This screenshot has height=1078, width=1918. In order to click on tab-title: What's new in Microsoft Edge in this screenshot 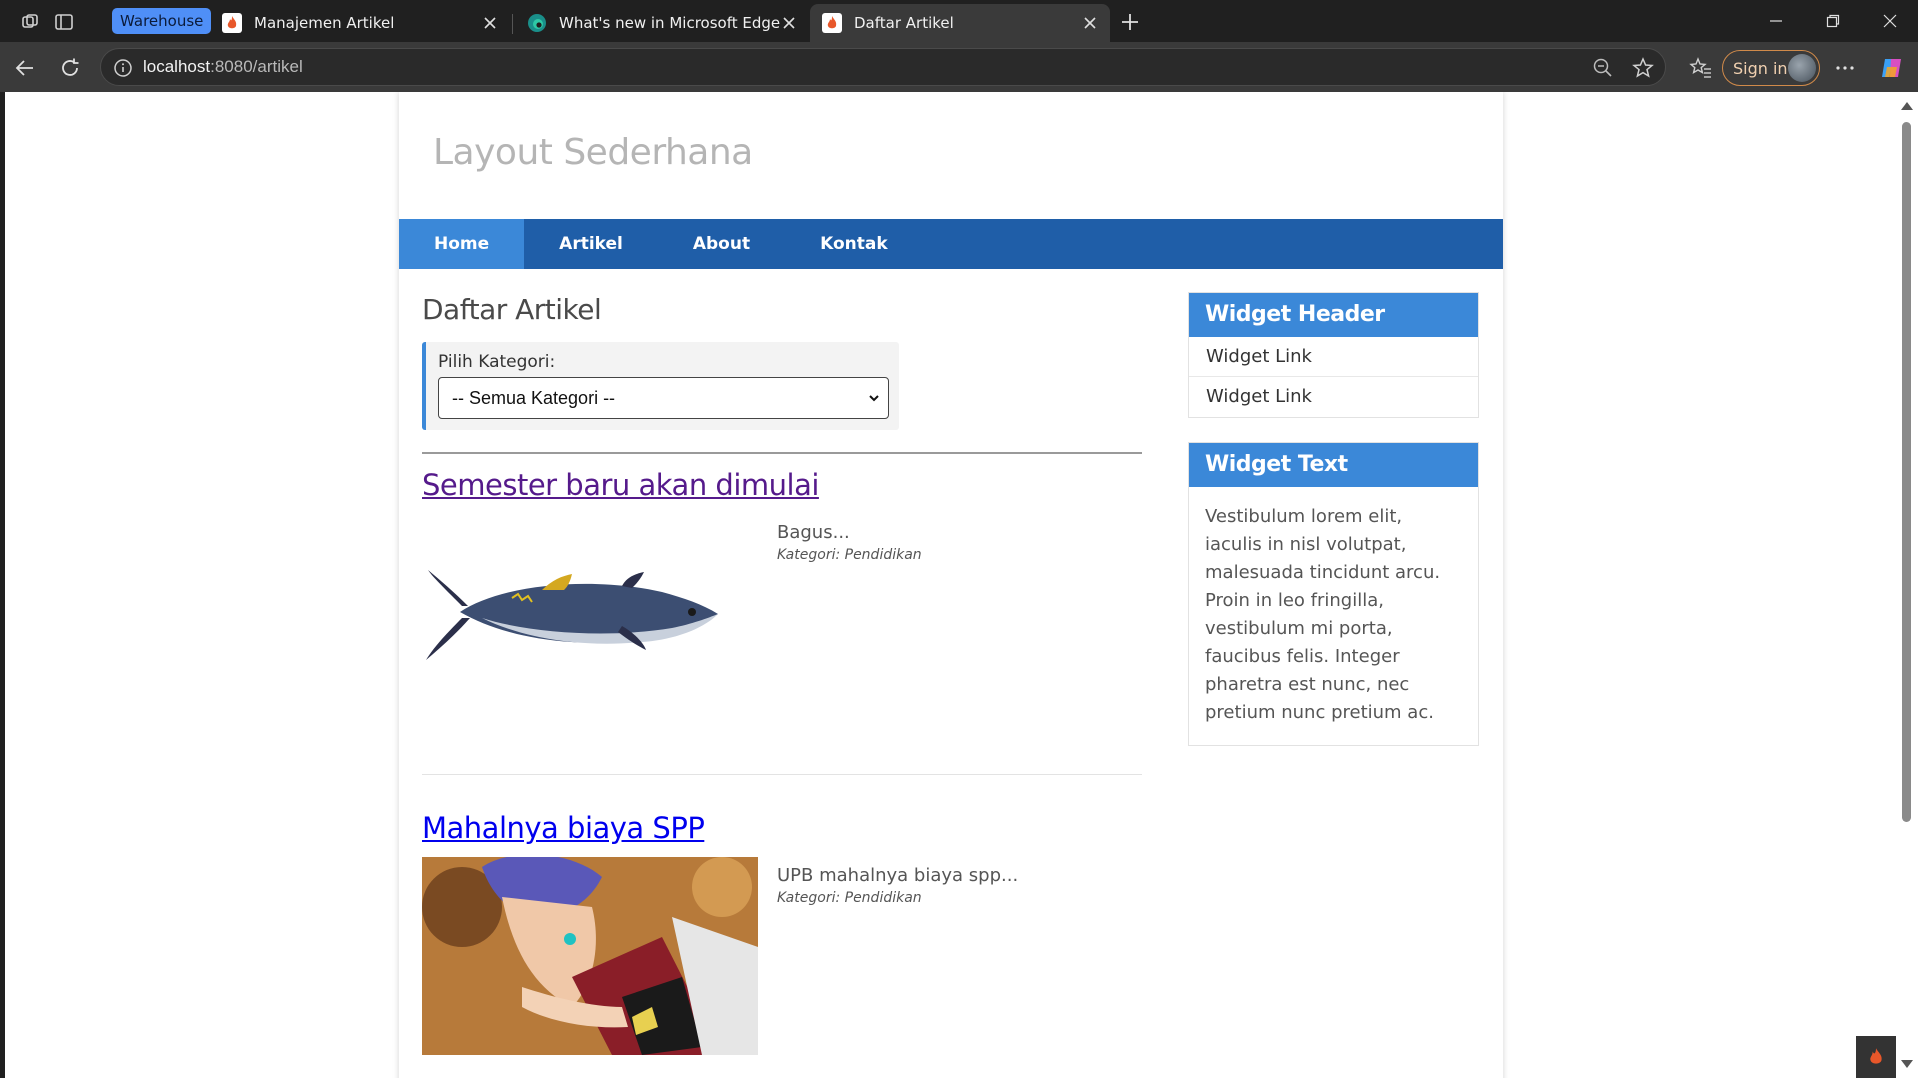, I will do `click(670, 23)`.